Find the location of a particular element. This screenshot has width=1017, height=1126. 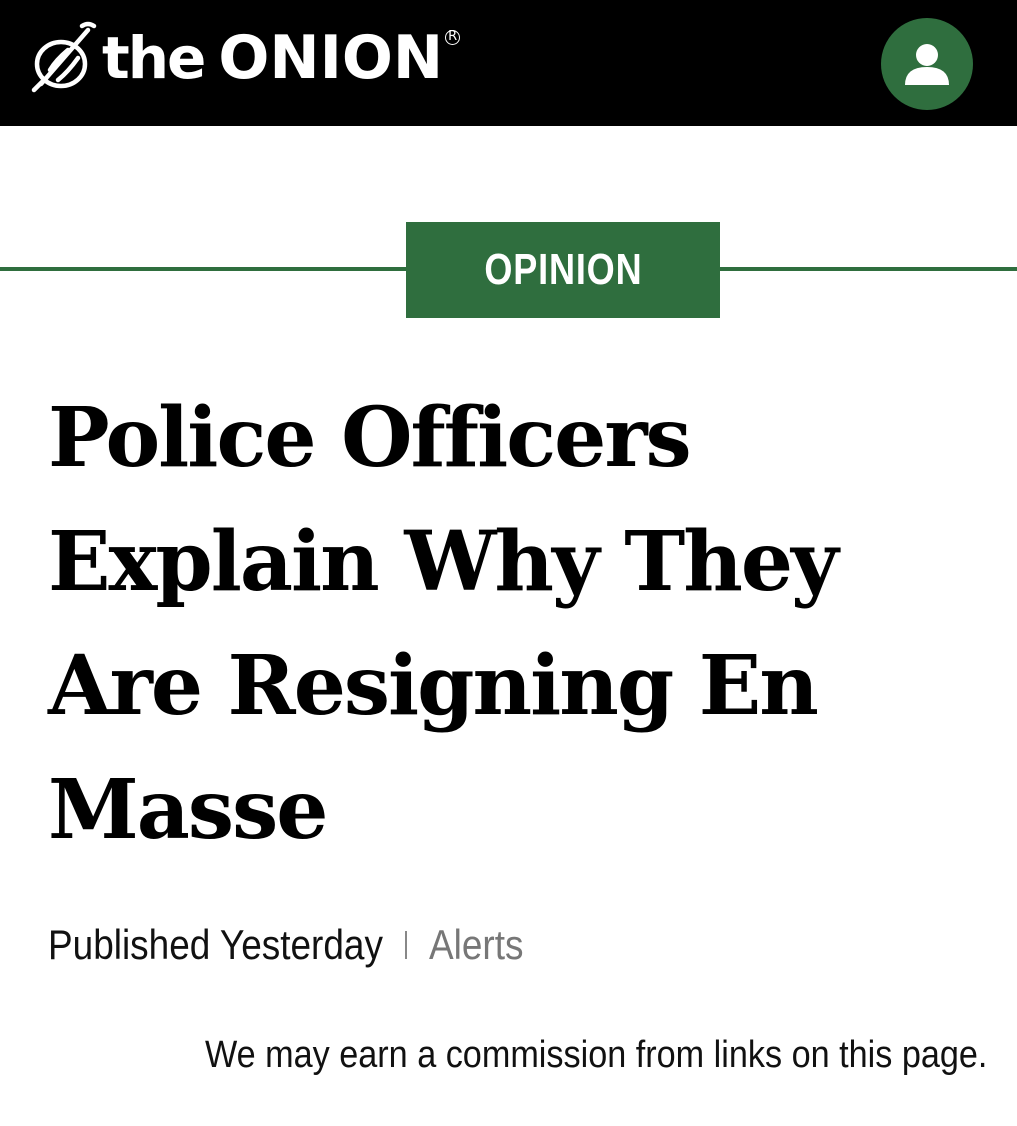

article-meta: Published Yesterday Alerts is located at coordinates (292, 945).